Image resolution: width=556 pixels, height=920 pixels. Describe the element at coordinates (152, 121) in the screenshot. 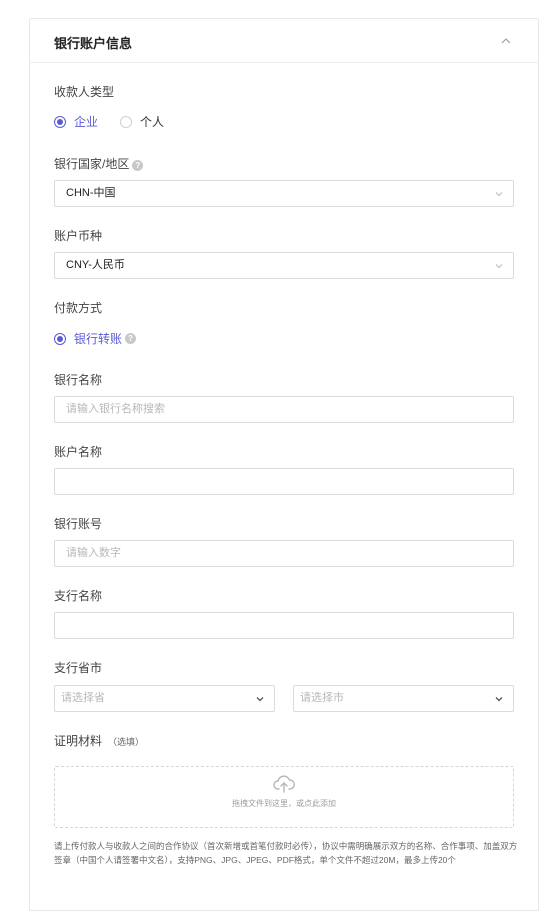

I see `radio-individual-label: 个人` at that location.